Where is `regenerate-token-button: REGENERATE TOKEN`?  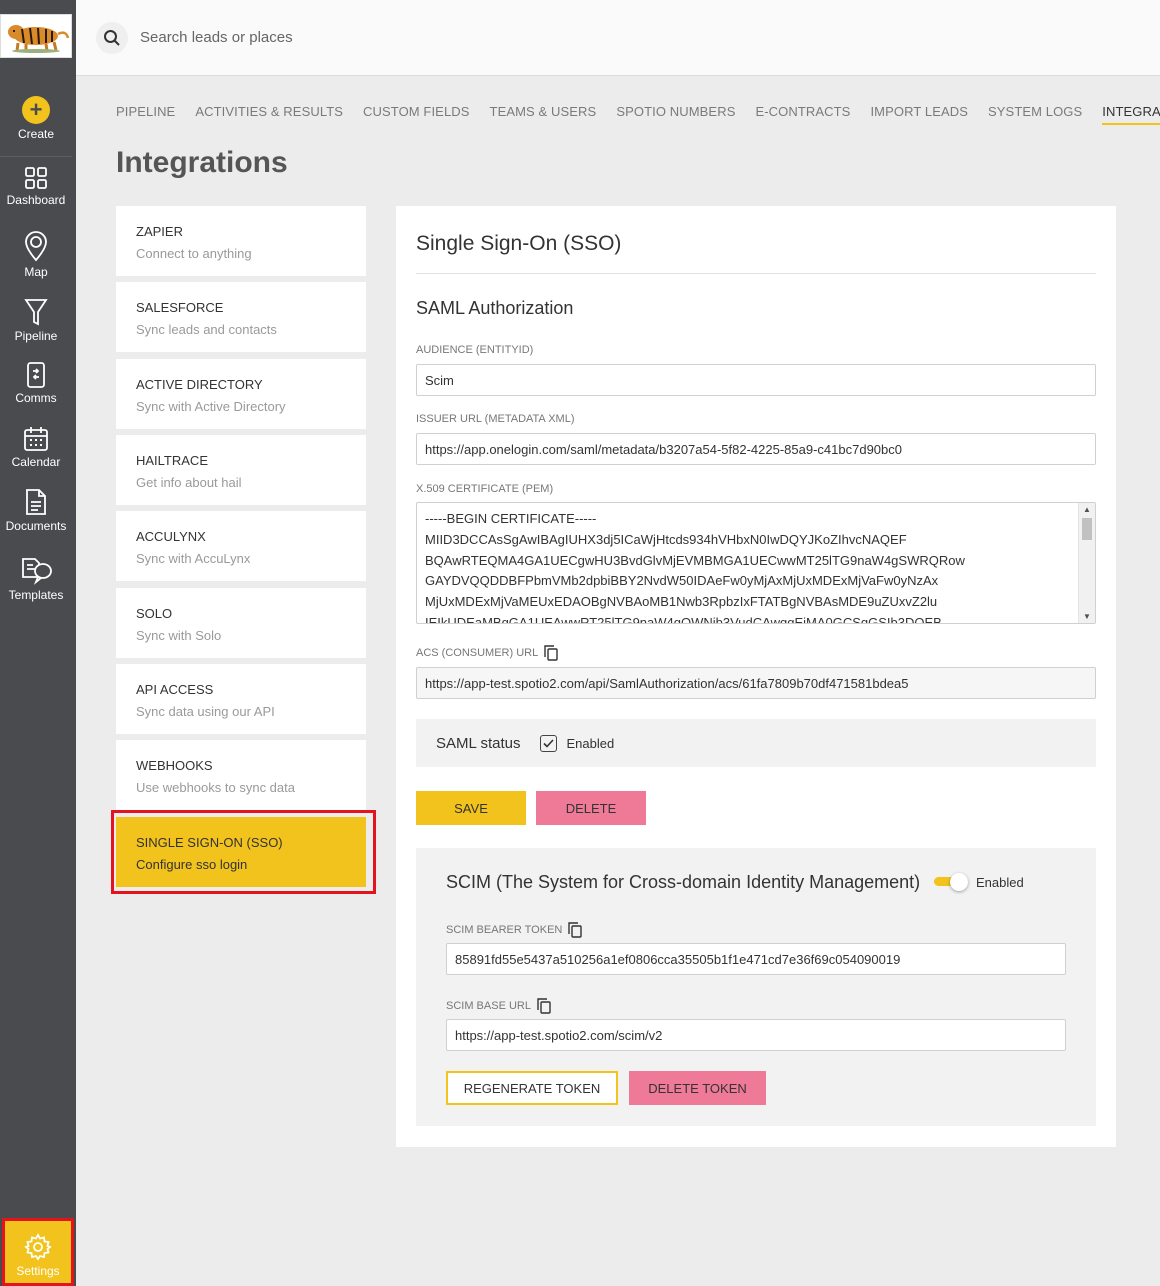 regenerate-token-button: REGENERATE TOKEN is located at coordinates (532, 1088).